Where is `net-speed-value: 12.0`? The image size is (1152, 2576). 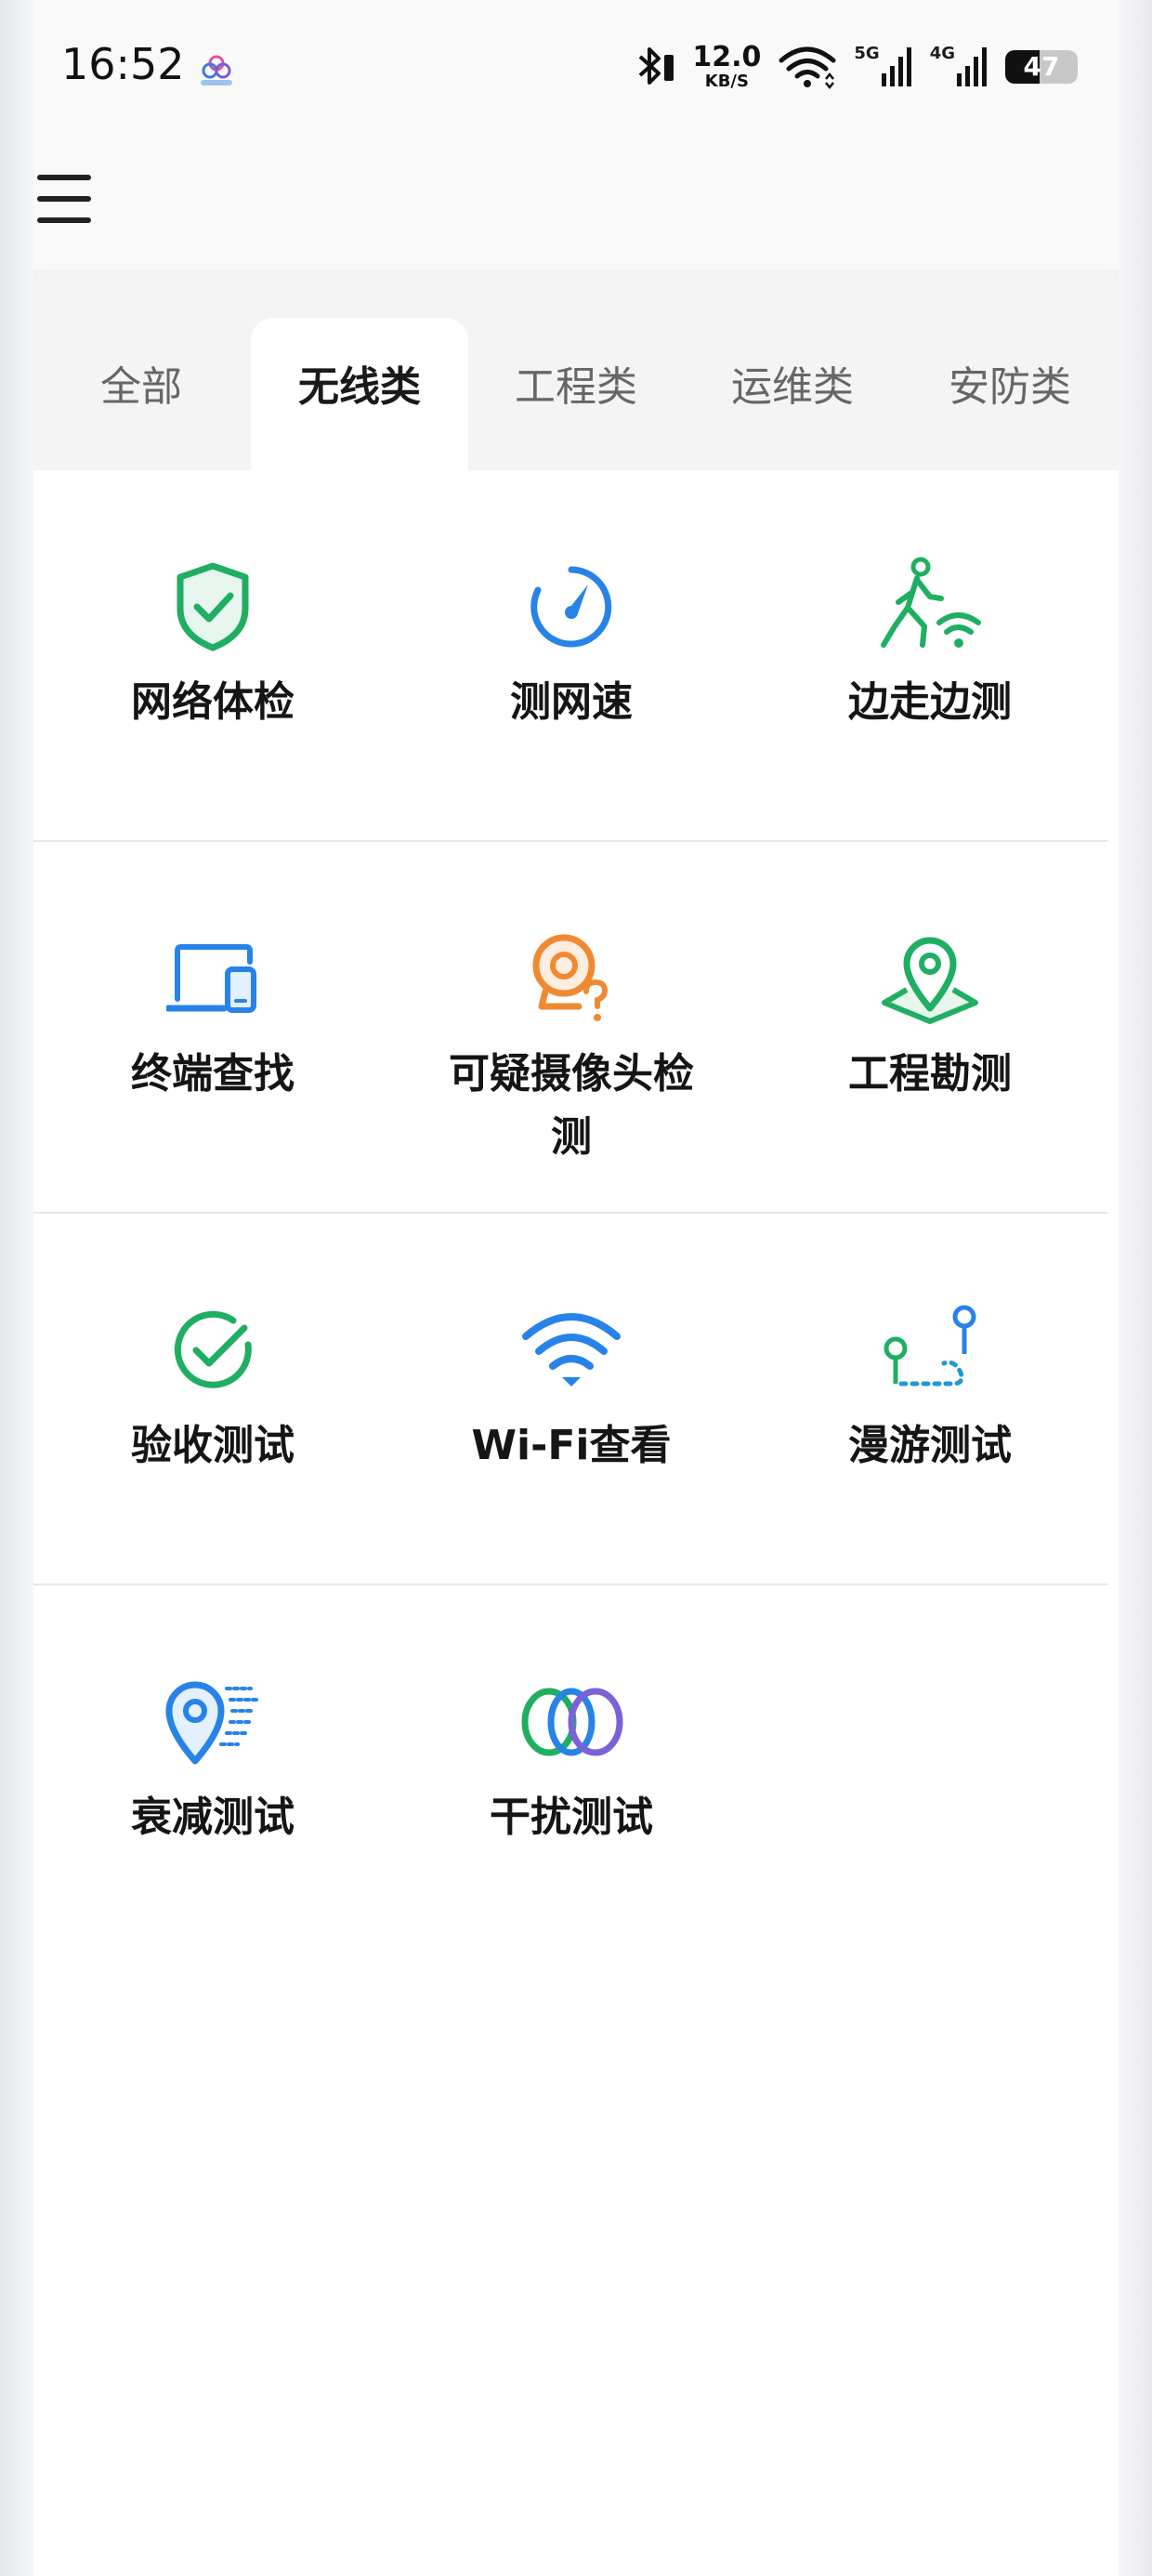 net-speed-value: 12.0 is located at coordinates (727, 57).